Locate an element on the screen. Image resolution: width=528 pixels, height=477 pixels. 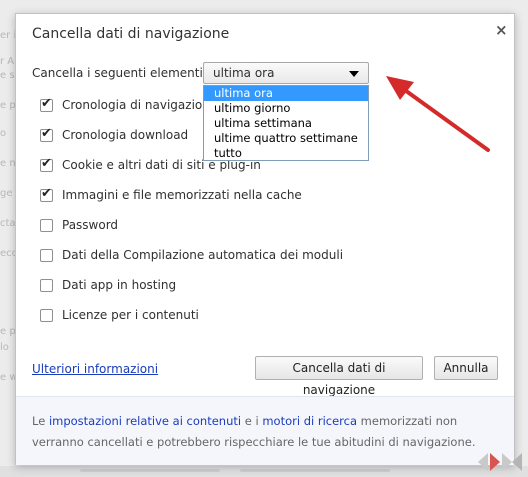
checkbox-label: Password is located at coordinates (90, 225).